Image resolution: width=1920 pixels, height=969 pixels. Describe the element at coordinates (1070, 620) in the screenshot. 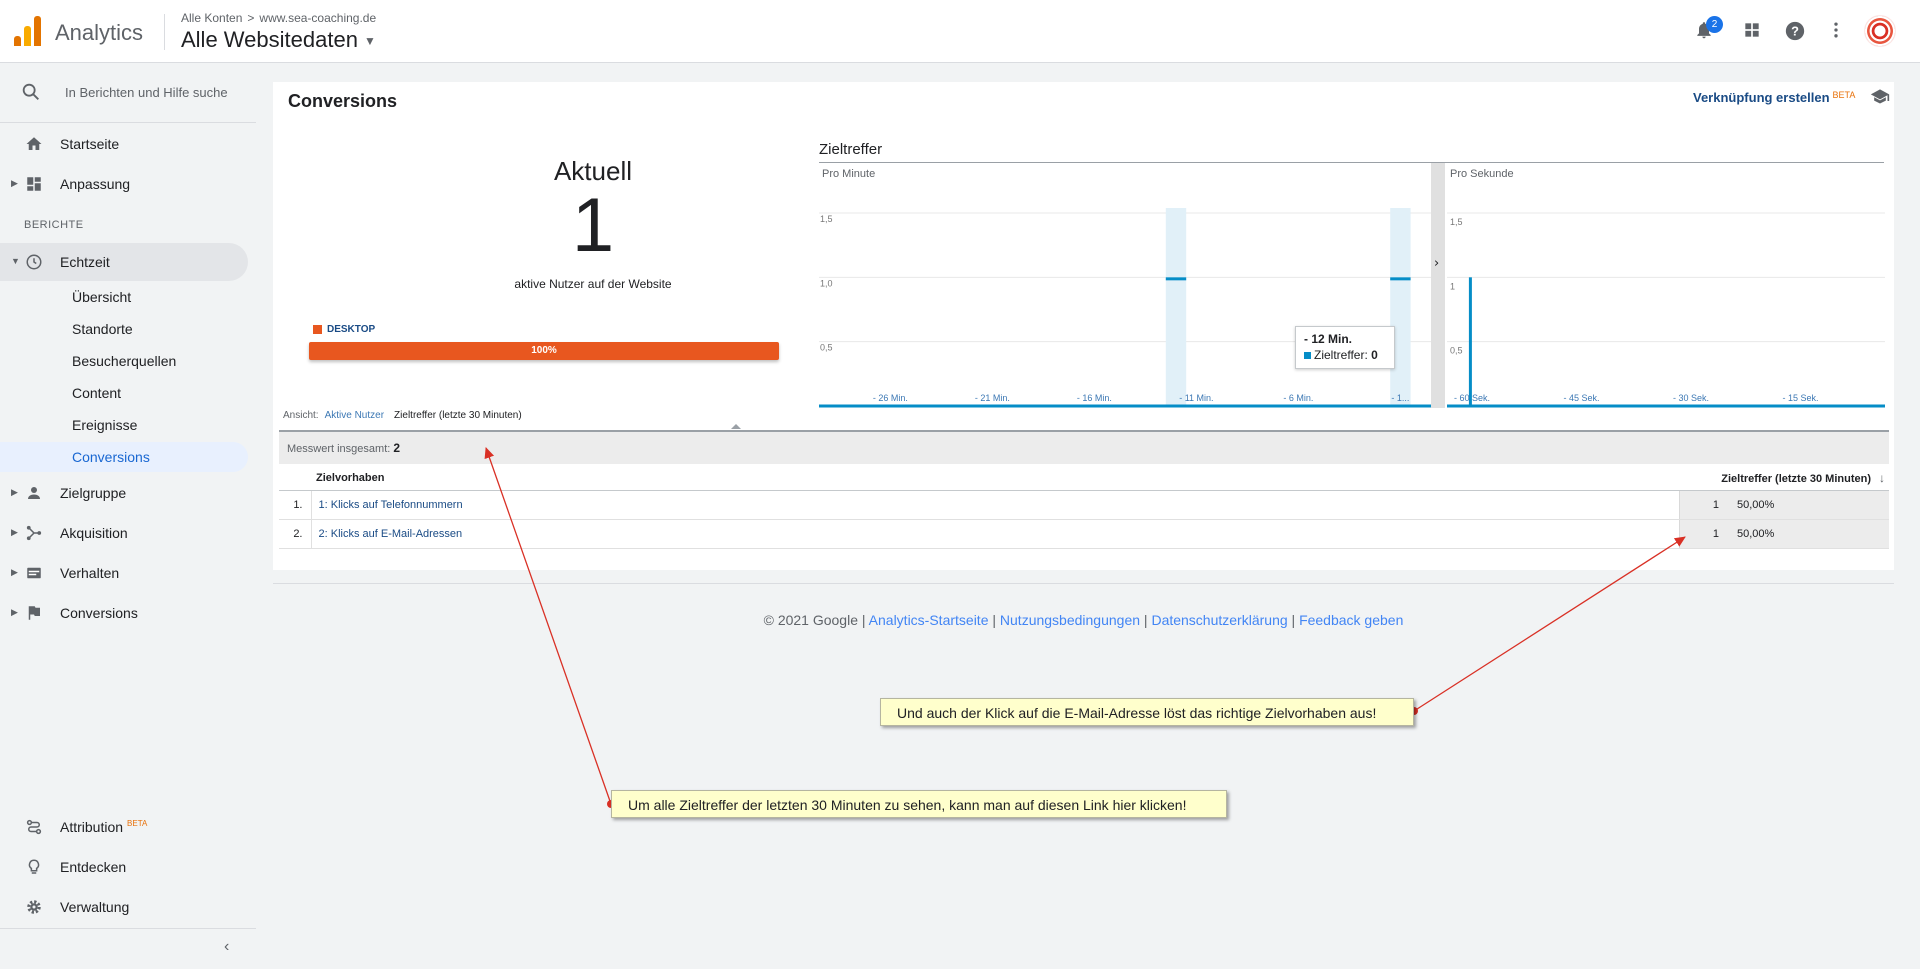

I see `footer-link-nutzungsbedingungen: Nutzungsbedingungen` at that location.